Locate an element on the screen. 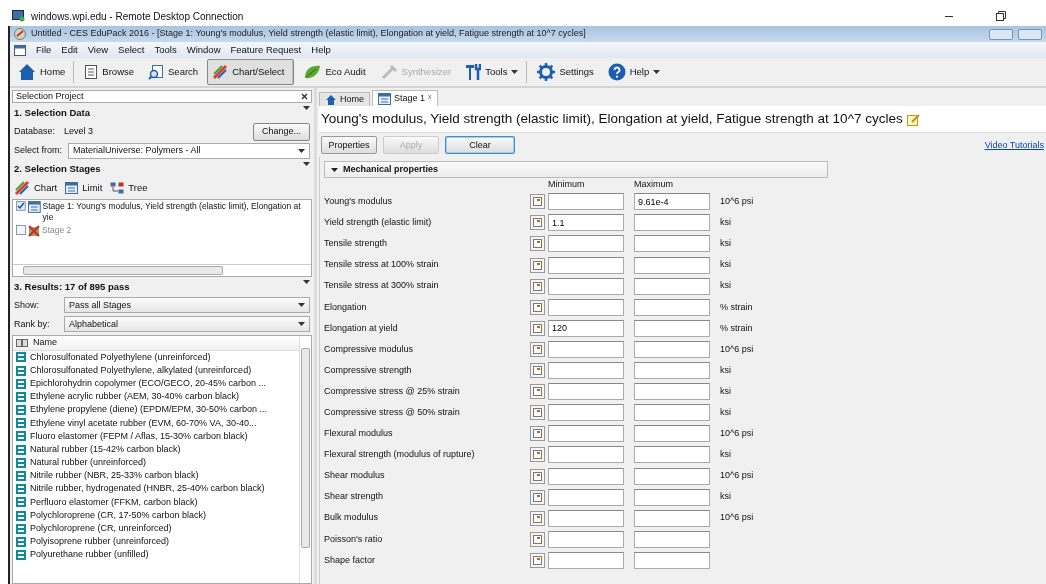 This screenshot has width=1046, height=584. result-item: Natural rubber (15-42% carbon black) is located at coordinates (105, 449).